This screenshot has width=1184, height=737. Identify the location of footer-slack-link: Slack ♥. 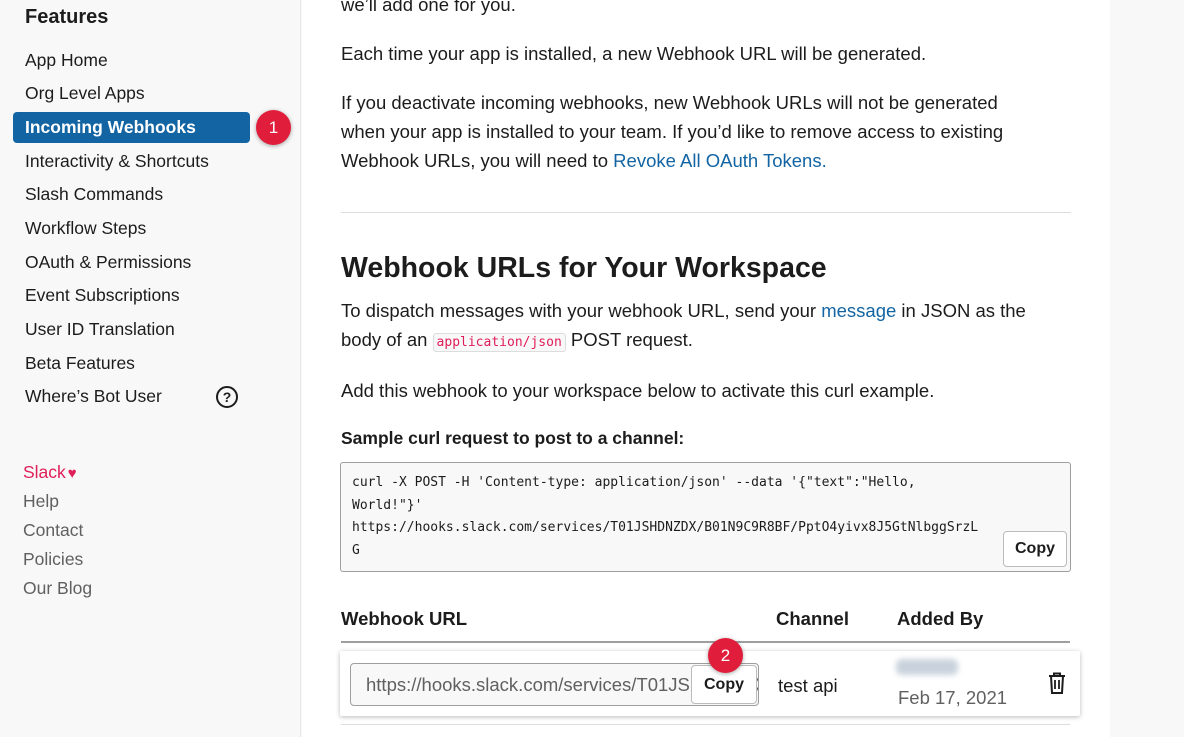
(50, 472).